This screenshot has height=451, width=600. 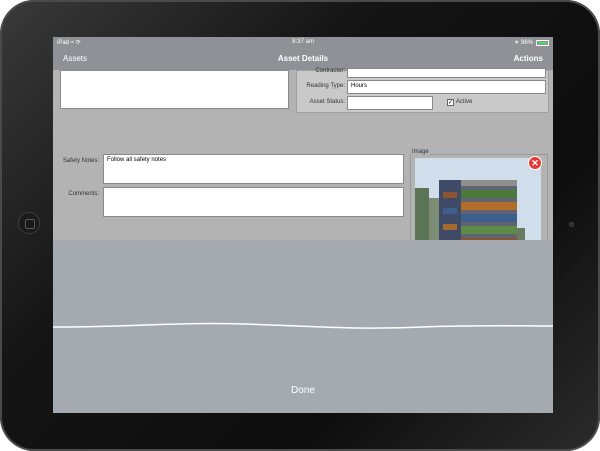 What do you see at coordinates (253, 169) in the screenshot?
I see `safety-notes-field: Follow all safety notes` at bounding box center [253, 169].